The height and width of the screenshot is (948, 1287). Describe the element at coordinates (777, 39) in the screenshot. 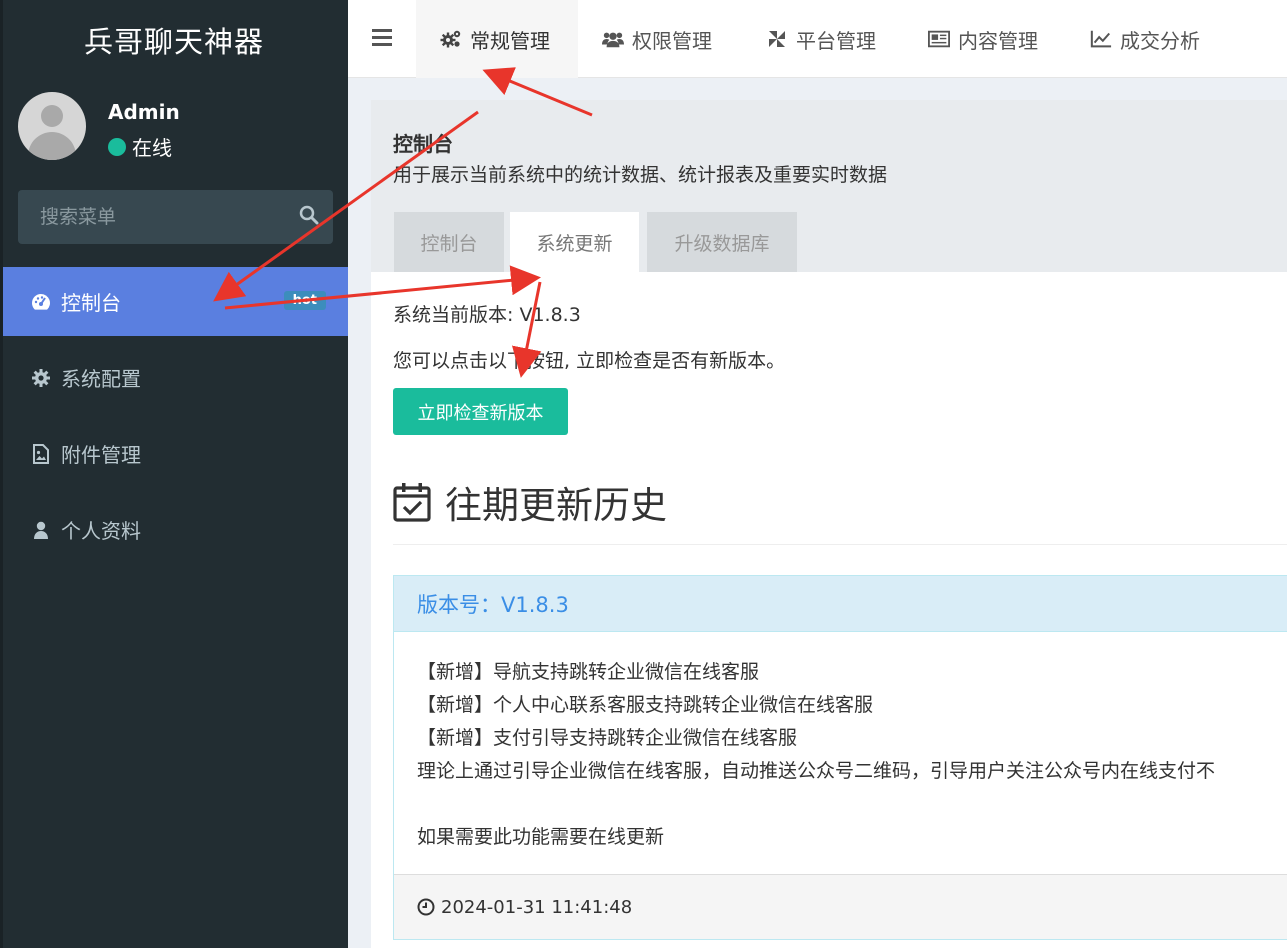

I see `pinwheel-icon` at that location.